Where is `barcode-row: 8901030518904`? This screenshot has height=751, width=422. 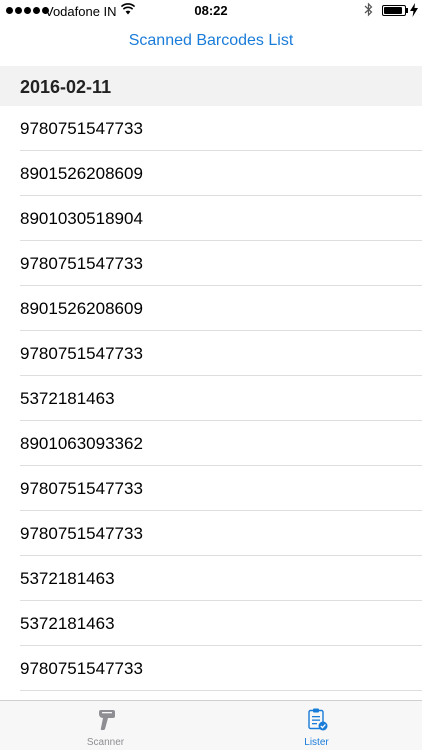 barcode-row: 8901030518904 is located at coordinates (211, 218).